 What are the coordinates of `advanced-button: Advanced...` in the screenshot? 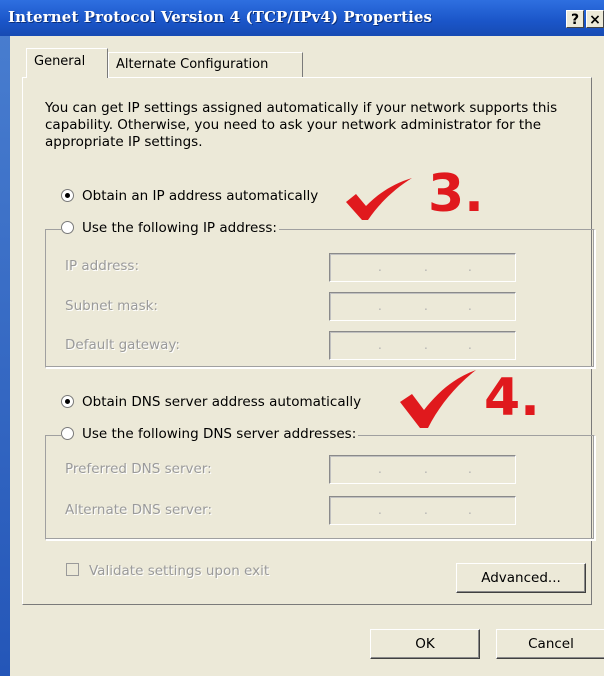 It's located at (521, 578).